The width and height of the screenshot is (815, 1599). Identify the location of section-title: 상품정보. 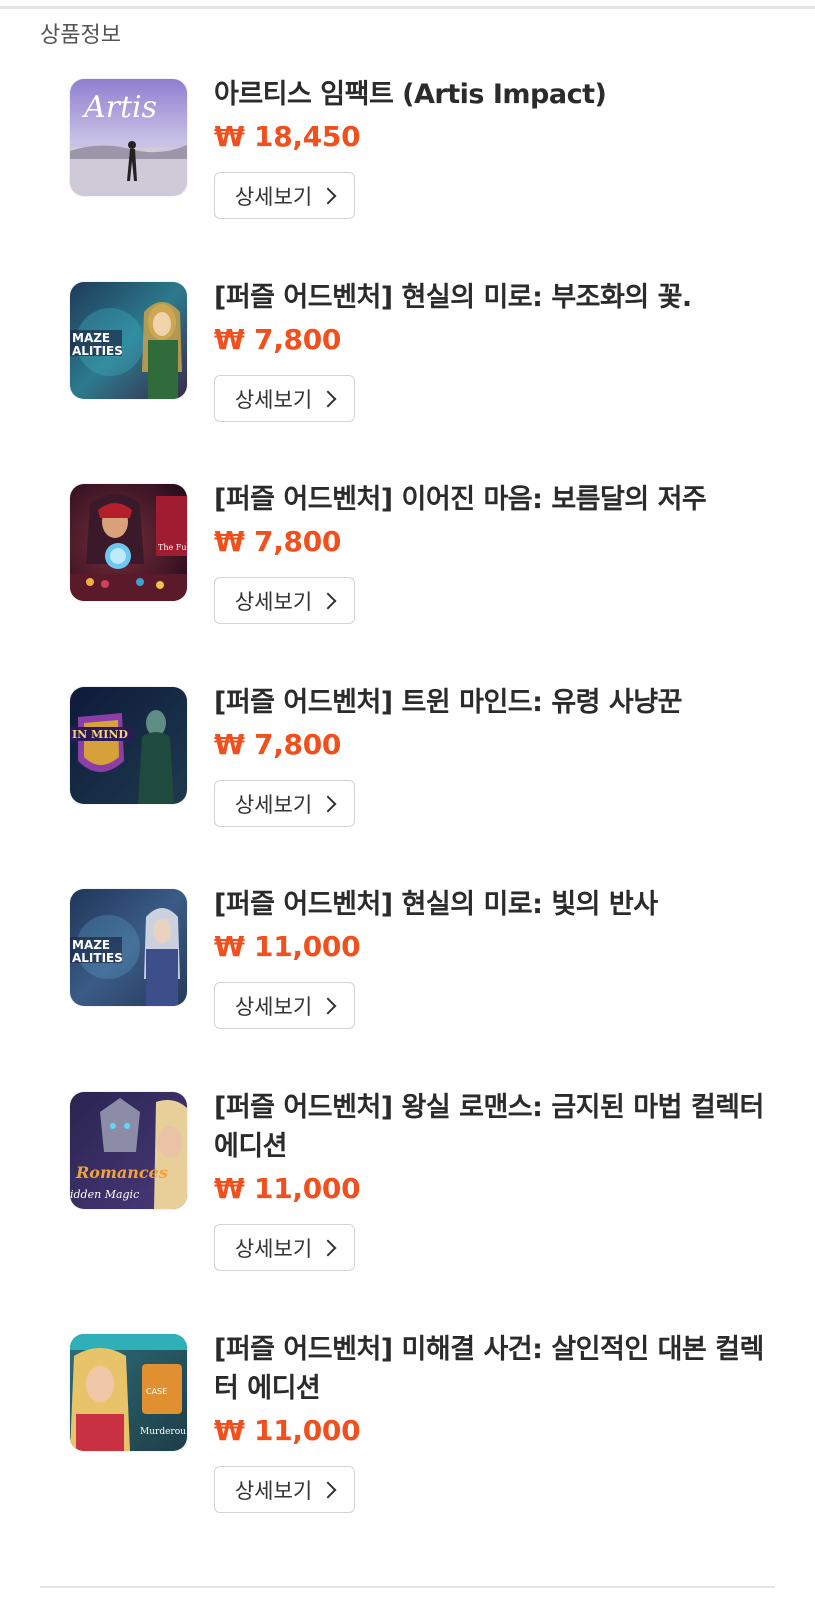
(80, 35).